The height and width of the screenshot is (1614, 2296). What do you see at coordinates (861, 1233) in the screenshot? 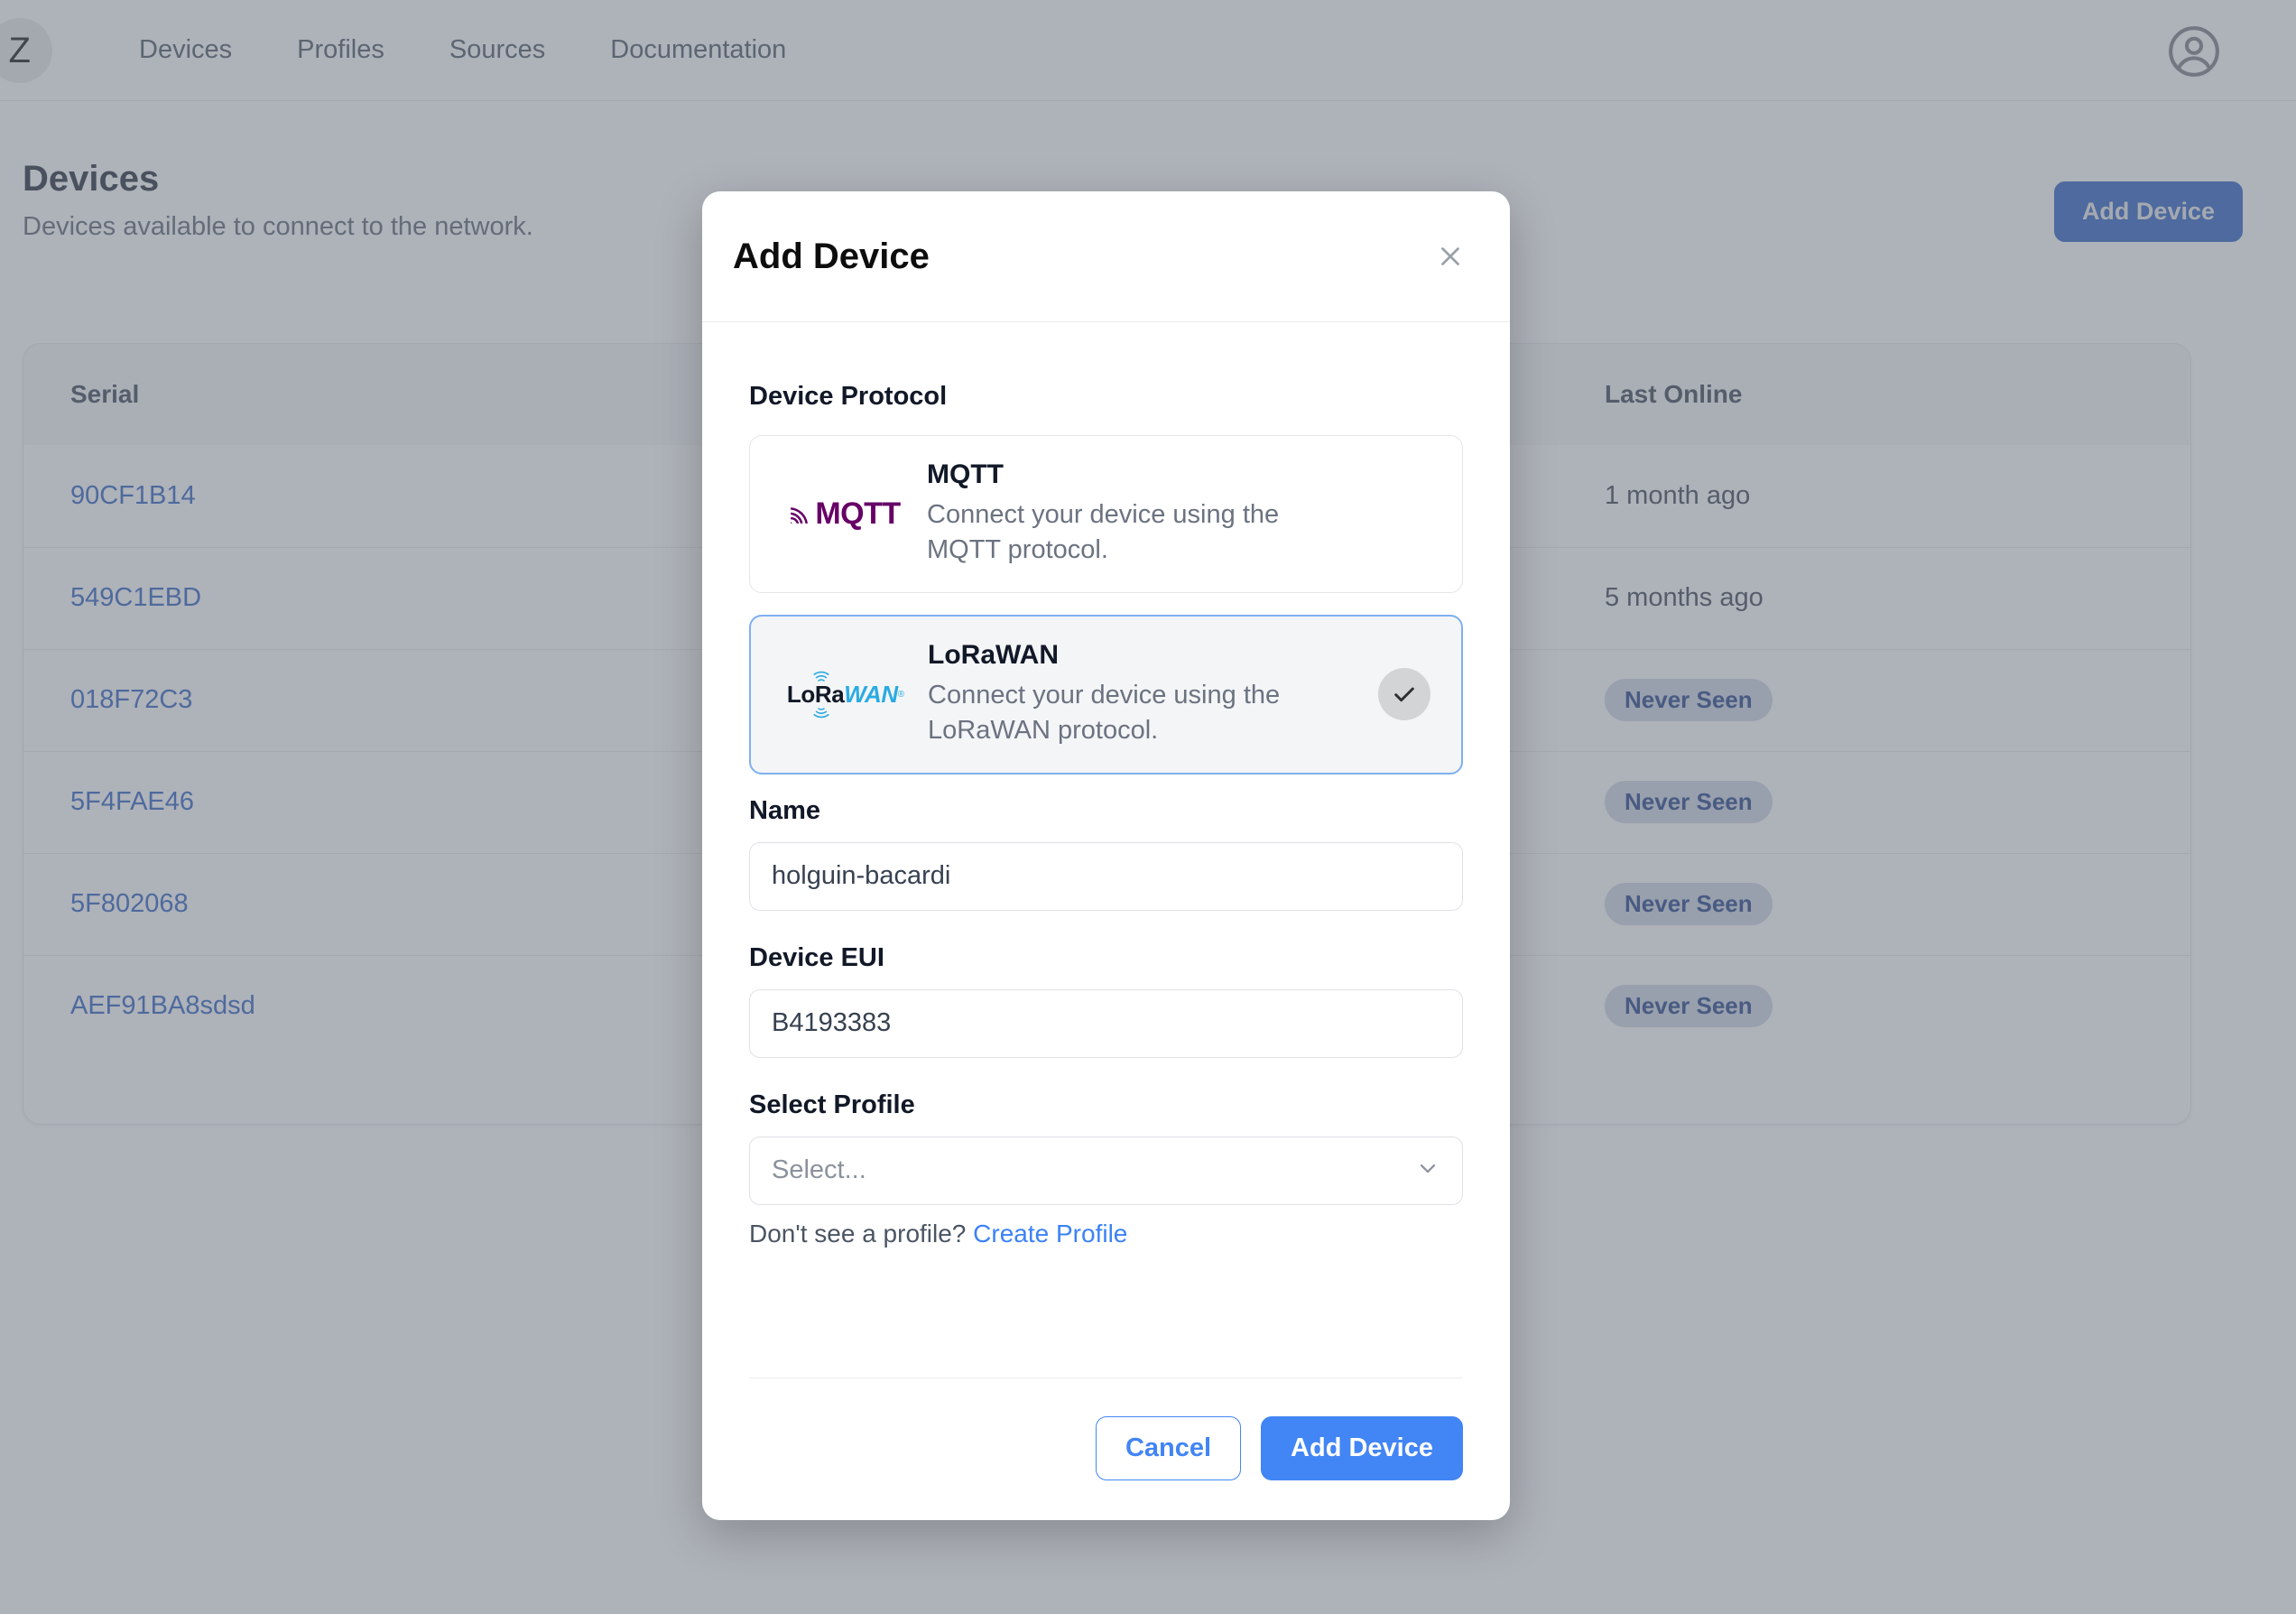
I see `profile-hint-text: Don't see a profile?` at bounding box center [861, 1233].